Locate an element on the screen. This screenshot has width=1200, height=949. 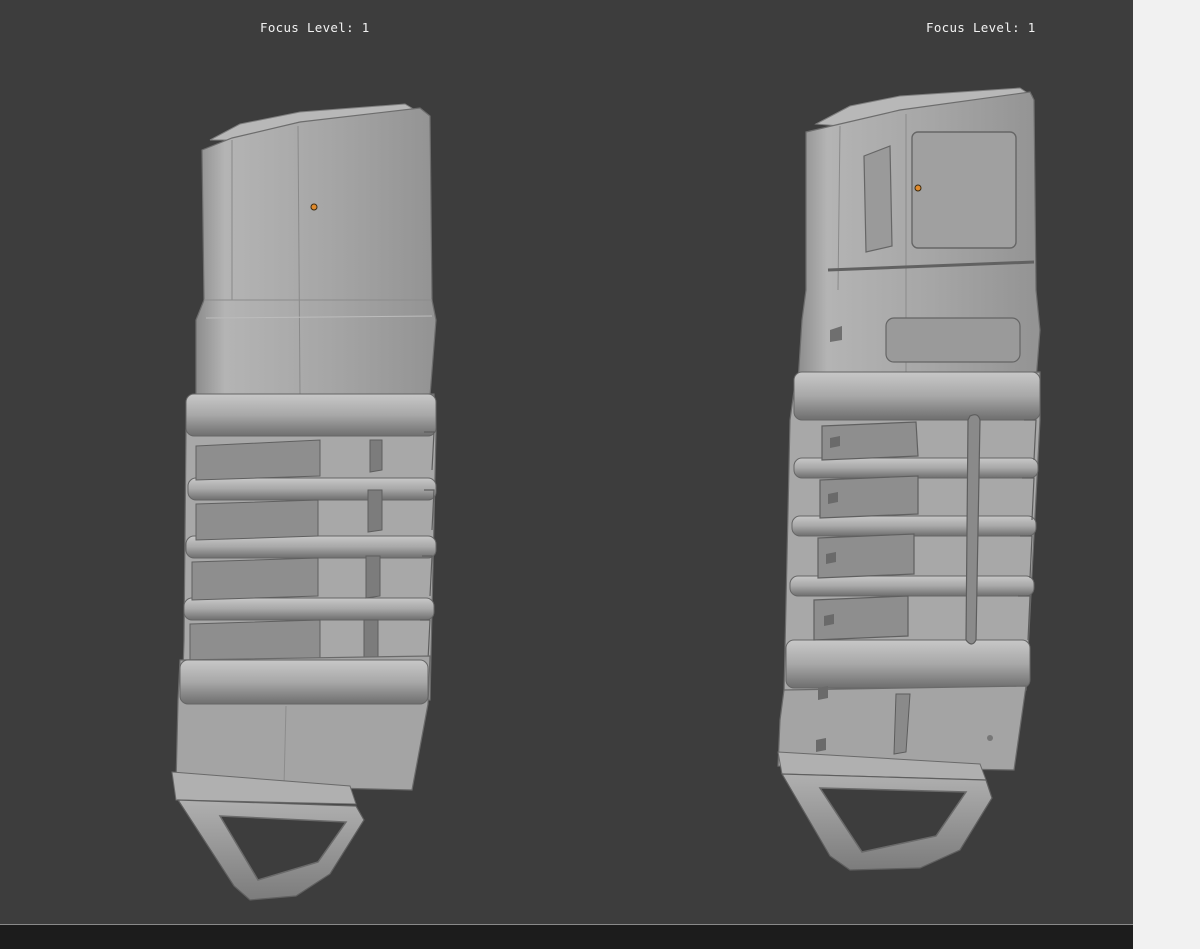
pivot-point-left is located at coordinates (314, 207).